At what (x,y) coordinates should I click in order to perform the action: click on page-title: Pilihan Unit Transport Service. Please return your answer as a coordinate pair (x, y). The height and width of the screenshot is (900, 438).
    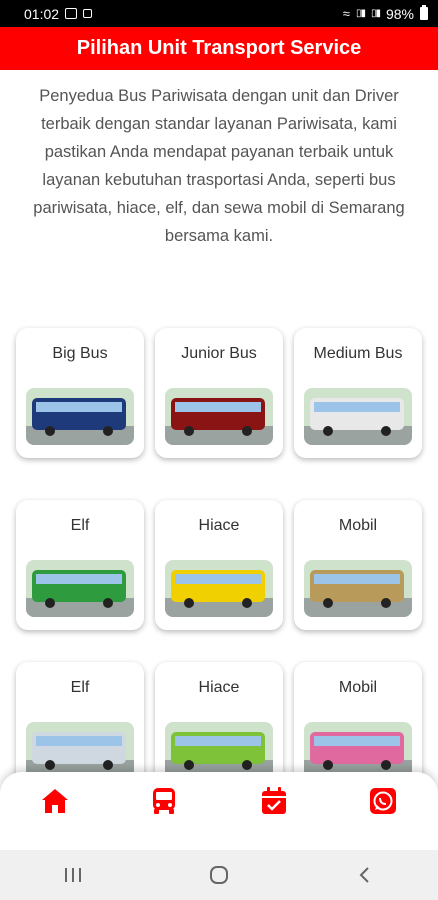
    Looking at the image, I should click on (219, 48).